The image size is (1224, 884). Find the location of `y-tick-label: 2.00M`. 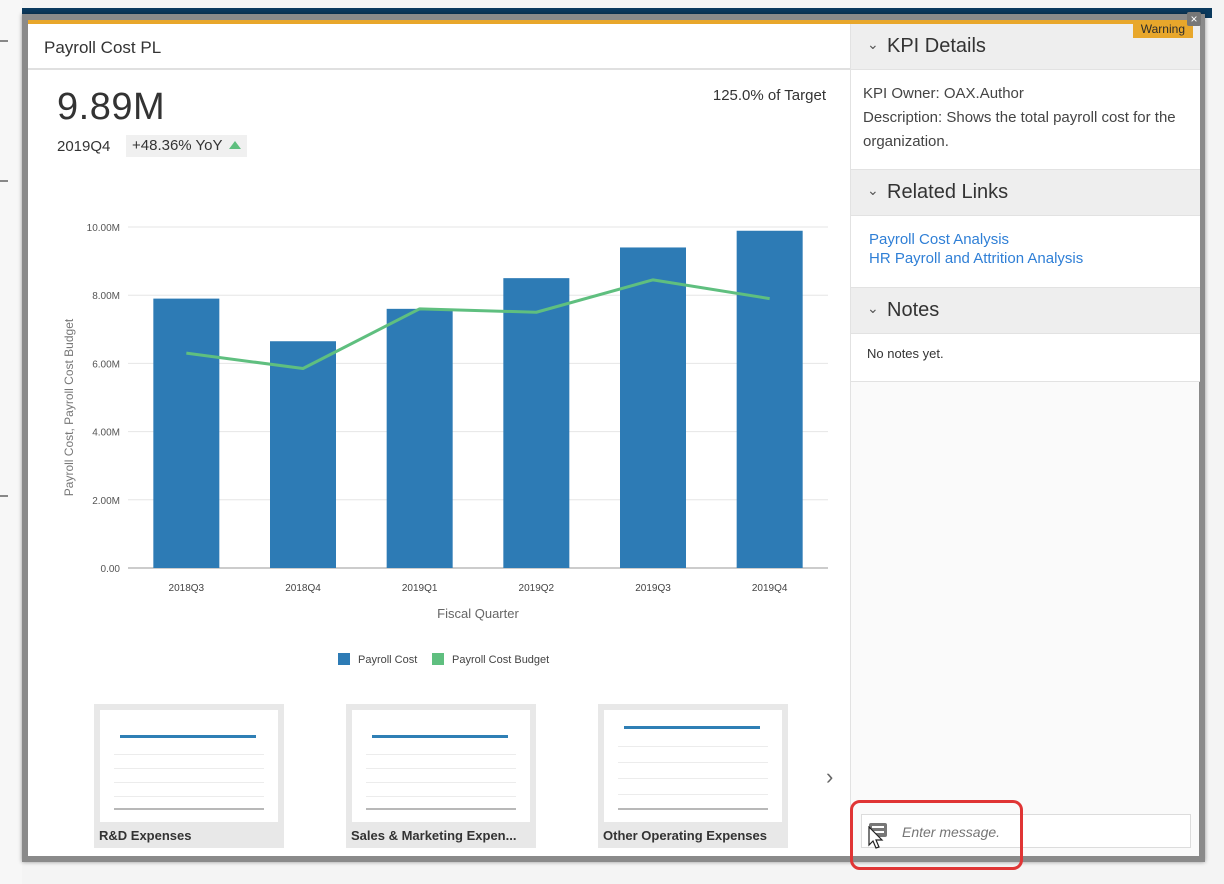

y-tick-label: 2.00M is located at coordinates (106, 501).